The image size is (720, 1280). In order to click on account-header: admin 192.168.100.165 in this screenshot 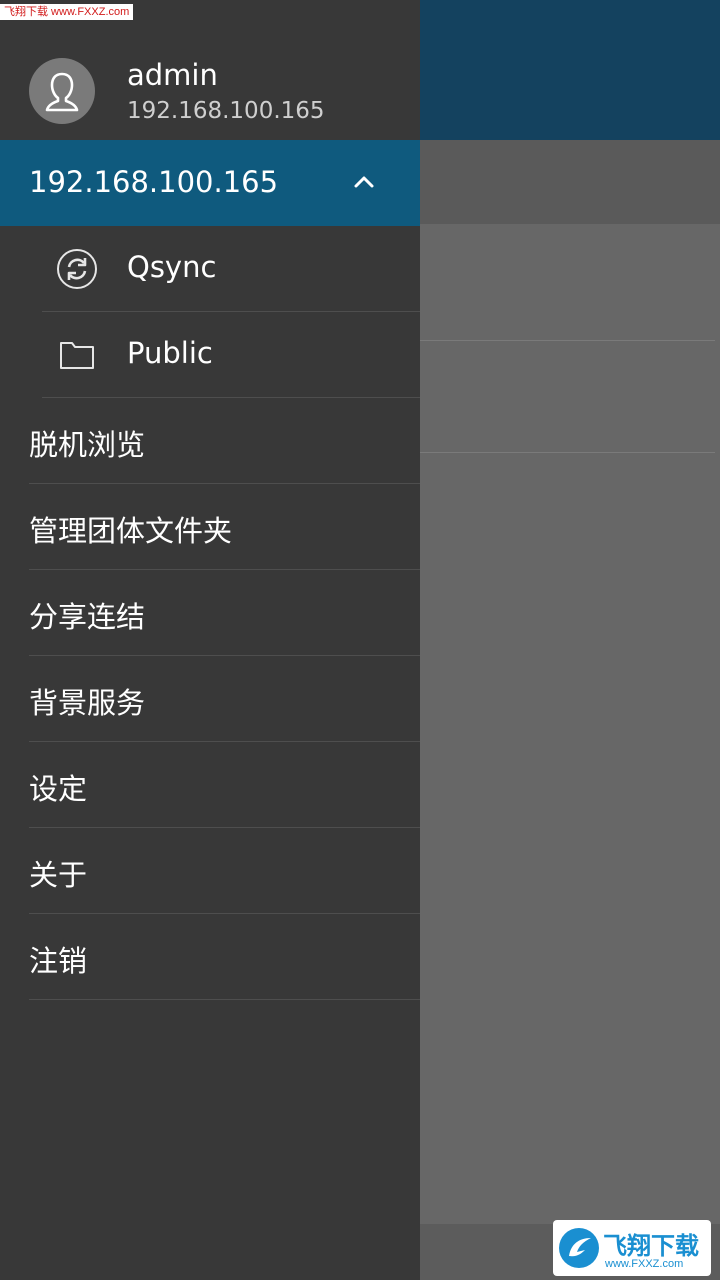, I will do `click(210, 70)`.